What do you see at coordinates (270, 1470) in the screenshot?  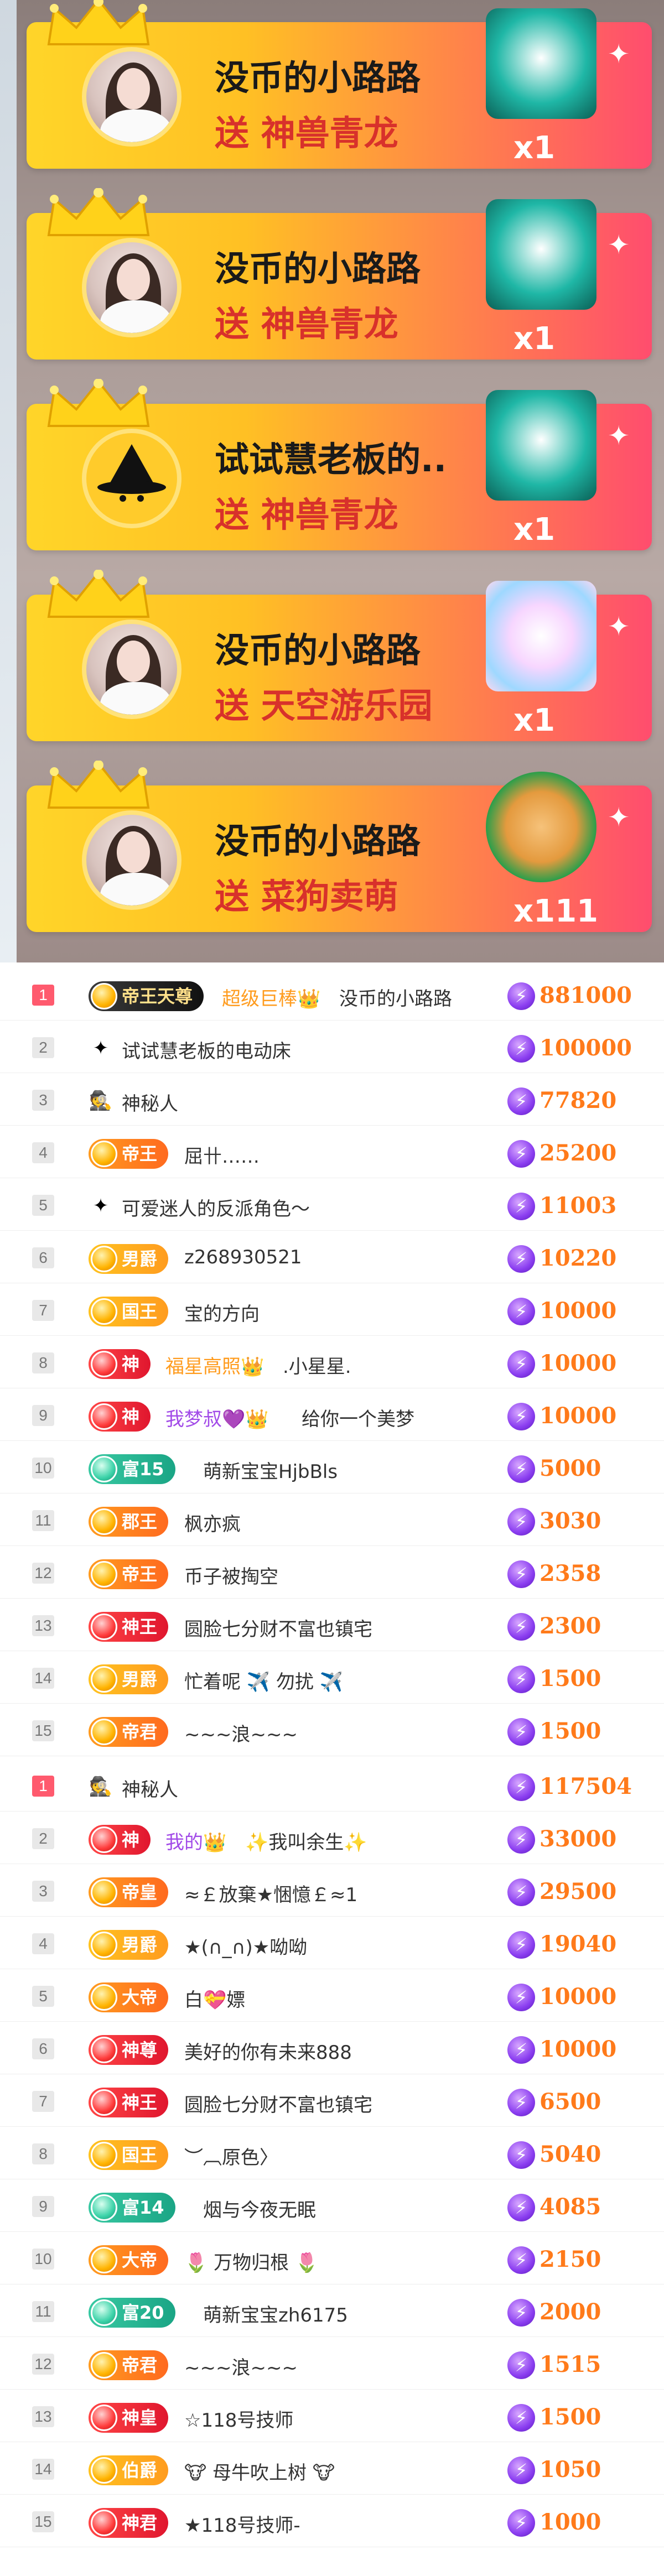 I see `user-name: 萌新宝宝HjbBls` at bounding box center [270, 1470].